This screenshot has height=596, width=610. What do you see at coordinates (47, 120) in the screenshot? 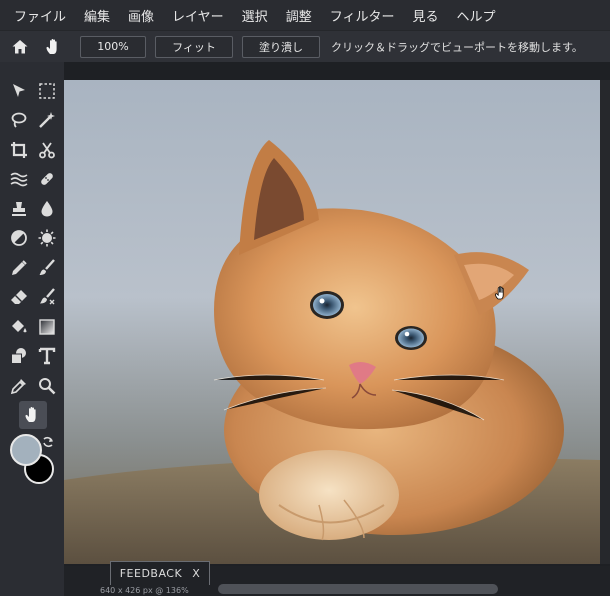
I see `magic-wand-tool-icon` at bounding box center [47, 120].